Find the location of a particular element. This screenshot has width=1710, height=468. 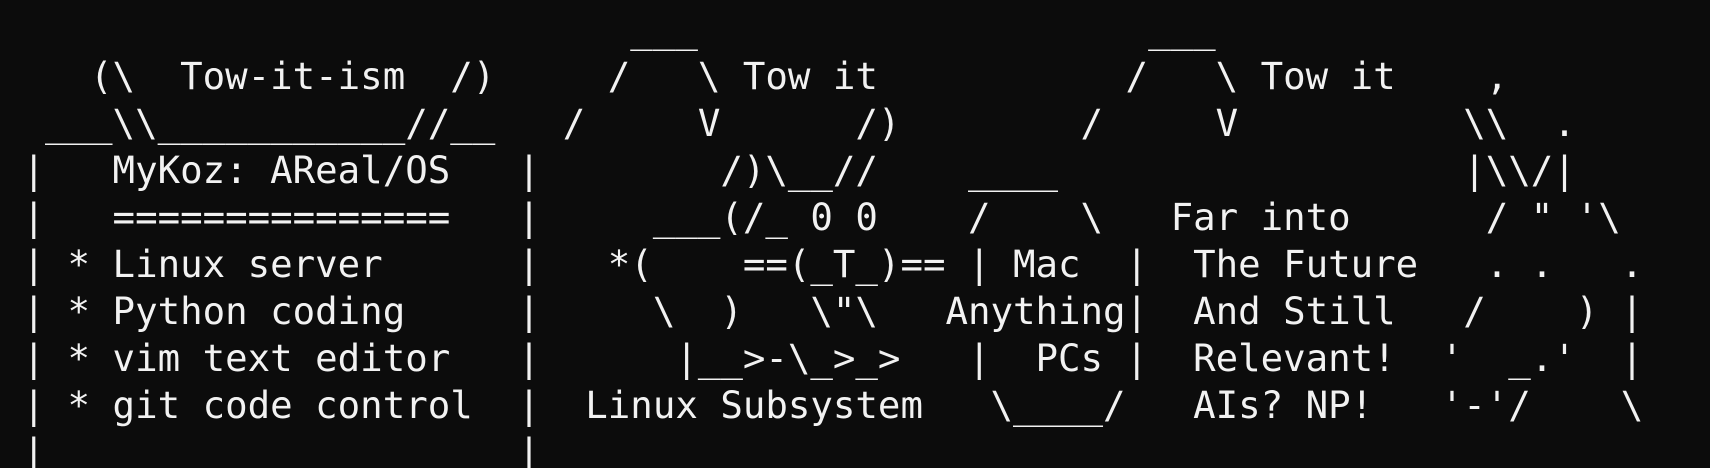

ascii-line-2: (\ Tow-it-ism /) / \ Tow it / \ Tow it , is located at coordinates (754, 76).